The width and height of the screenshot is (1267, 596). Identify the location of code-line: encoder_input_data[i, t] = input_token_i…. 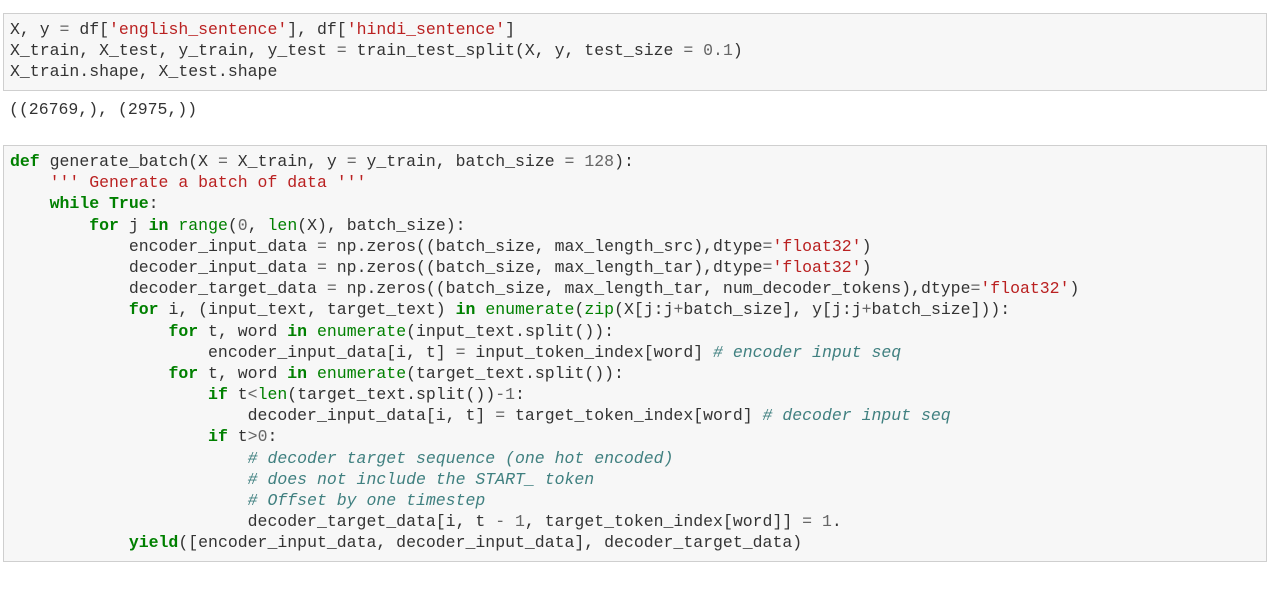
(456, 352).